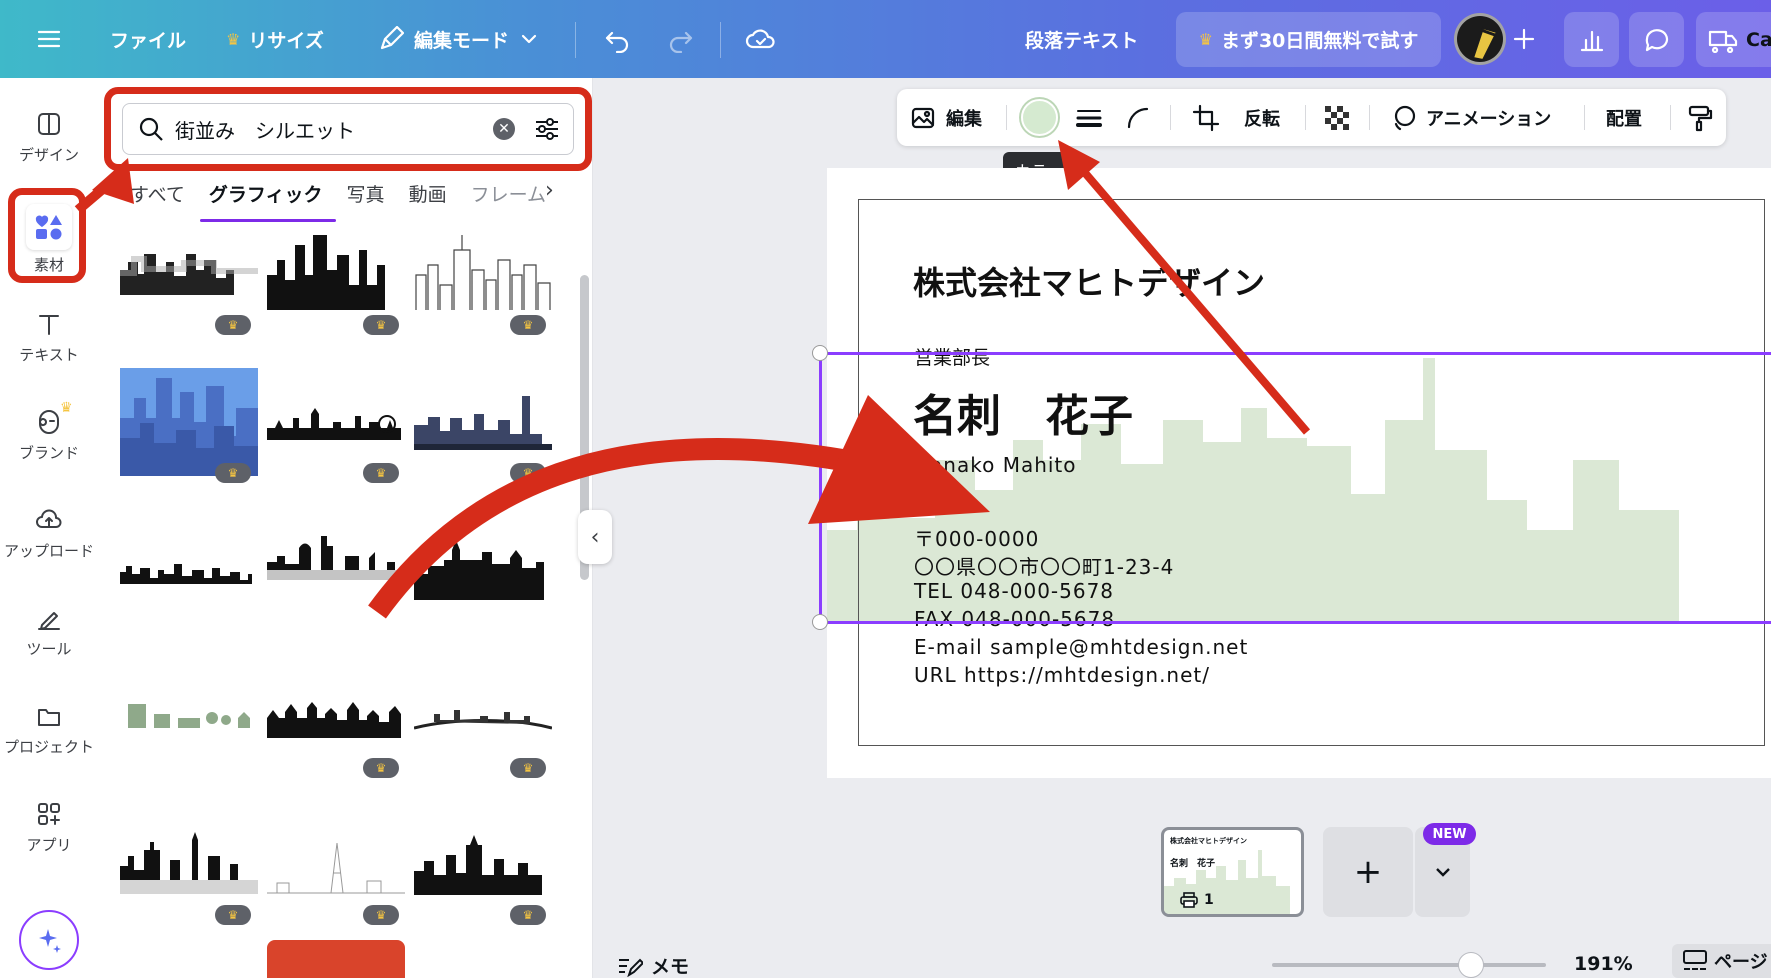  What do you see at coordinates (1308, 39) in the screenshot?
I see `free-trial-button: ♛ まず30日間無料で試す` at bounding box center [1308, 39].